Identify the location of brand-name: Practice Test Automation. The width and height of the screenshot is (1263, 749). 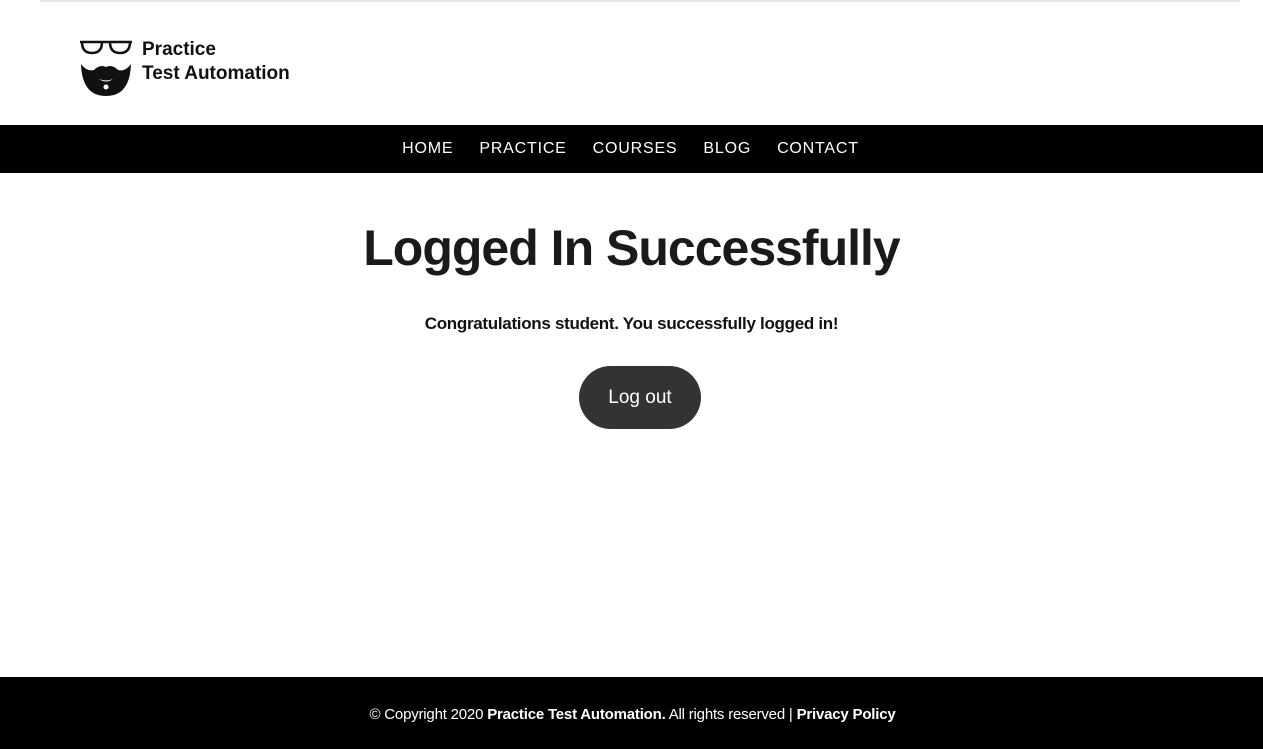
(216, 62).